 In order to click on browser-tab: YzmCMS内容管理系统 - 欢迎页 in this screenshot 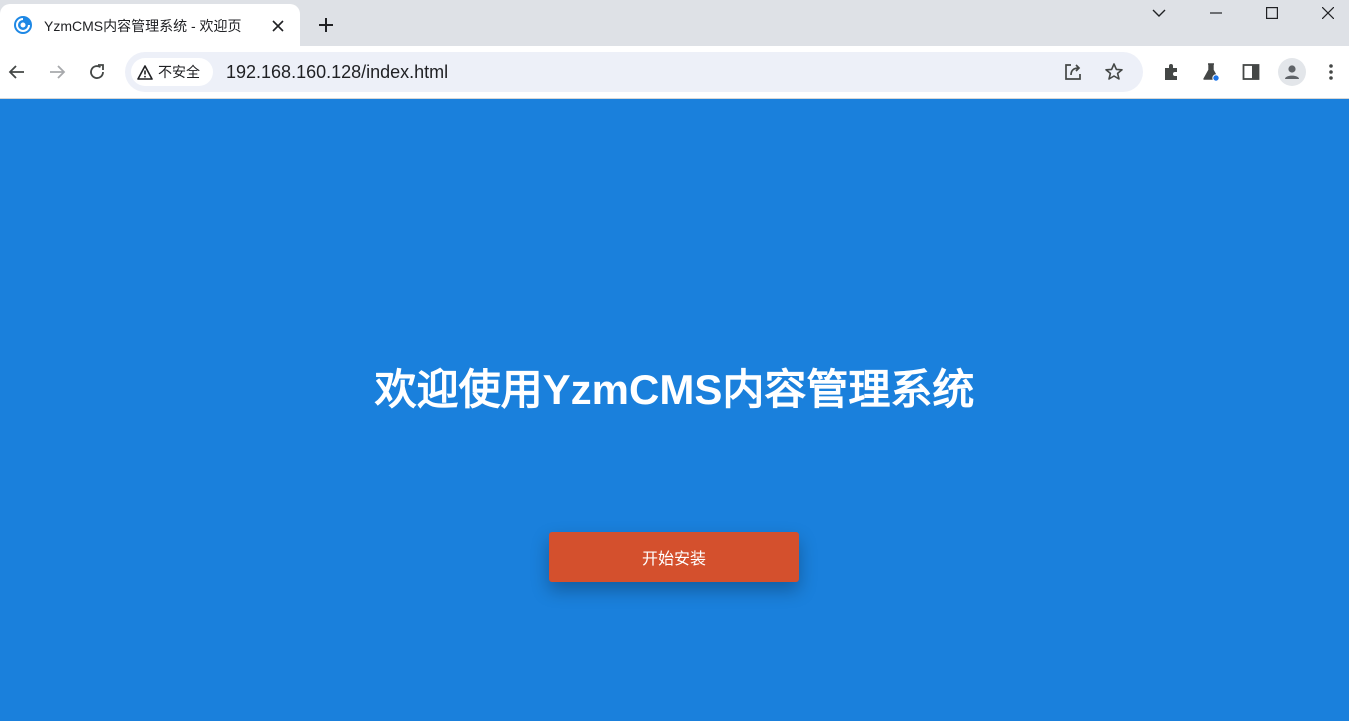, I will do `click(150, 25)`.